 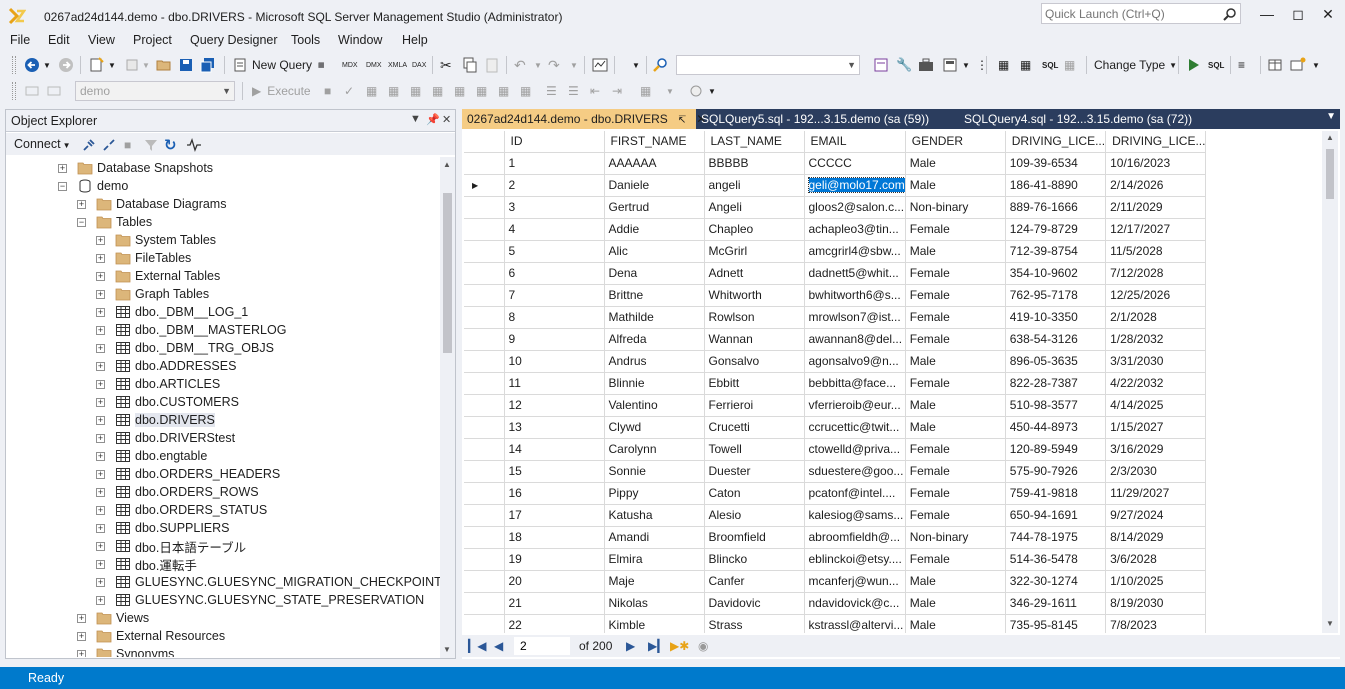 What do you see at coordinates (171, 546) in the screenshot?
I see `tree-node: + dbo.日本語テーブル` at bounding box center [171, 546].